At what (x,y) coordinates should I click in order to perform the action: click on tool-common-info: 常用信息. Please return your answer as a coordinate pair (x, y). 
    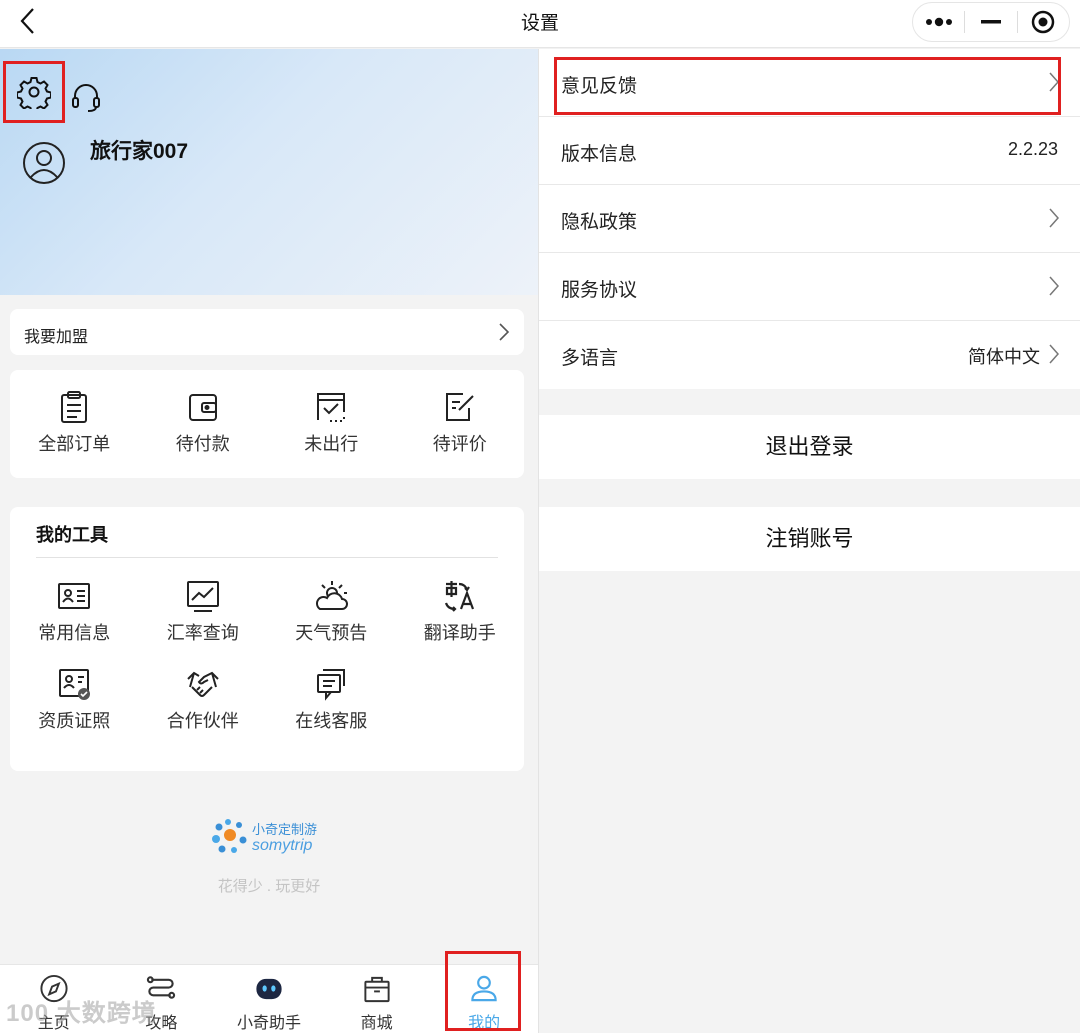
    Looking at the image, I should click on (74, 612).